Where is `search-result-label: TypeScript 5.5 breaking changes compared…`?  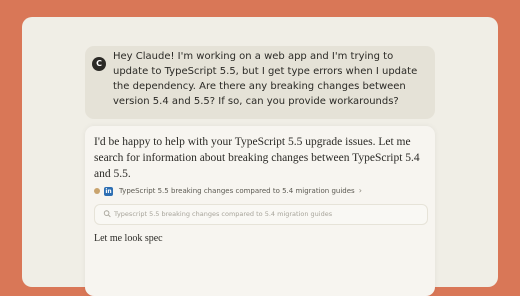
search-result-label: TypeScript 5.5 breaking changes compared… is located at coordinates (237, 191).